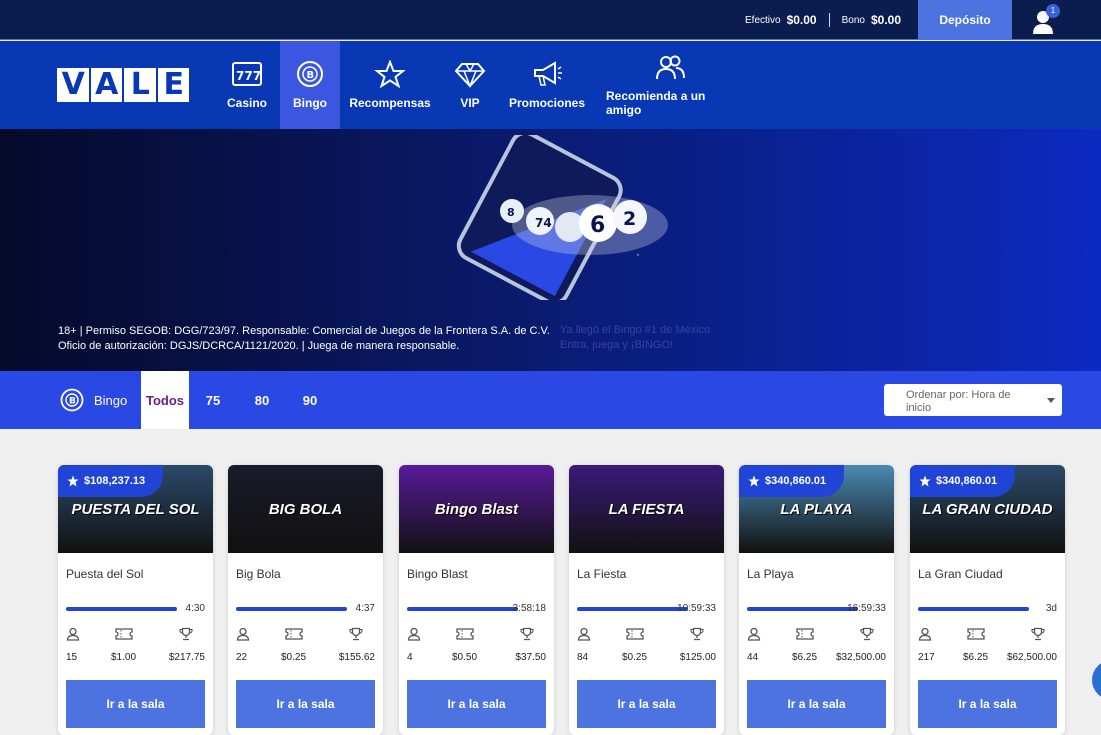 The height and width of the screenshot is (735, 1101). I want to click on jackpot-amount: $340,860.01, so click(967, 481).